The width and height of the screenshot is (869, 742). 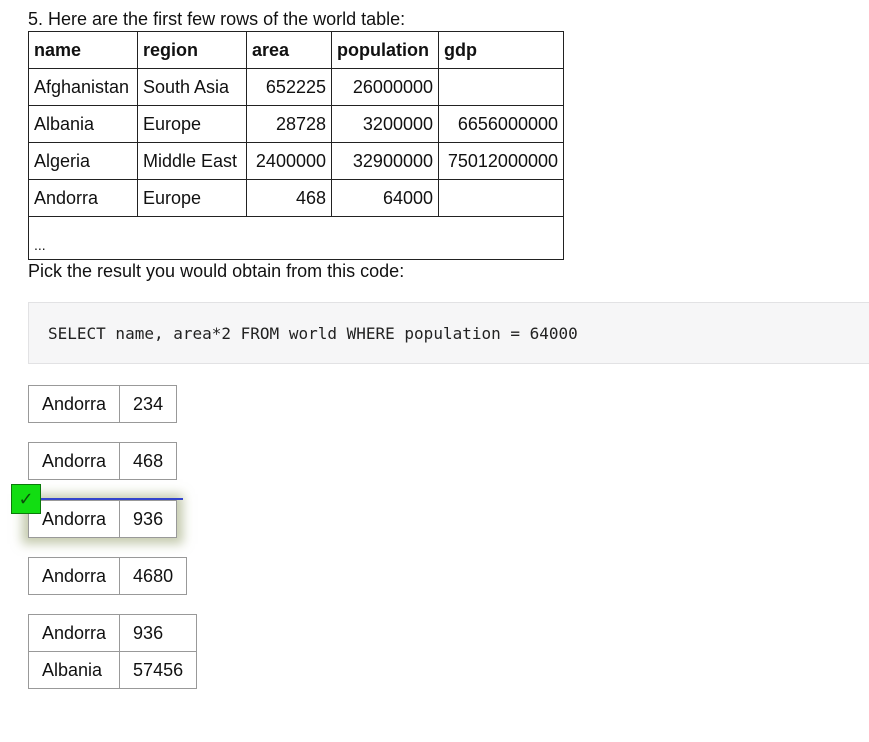 I want to click on cell-population: 32900000, so click(x=385, y=161).